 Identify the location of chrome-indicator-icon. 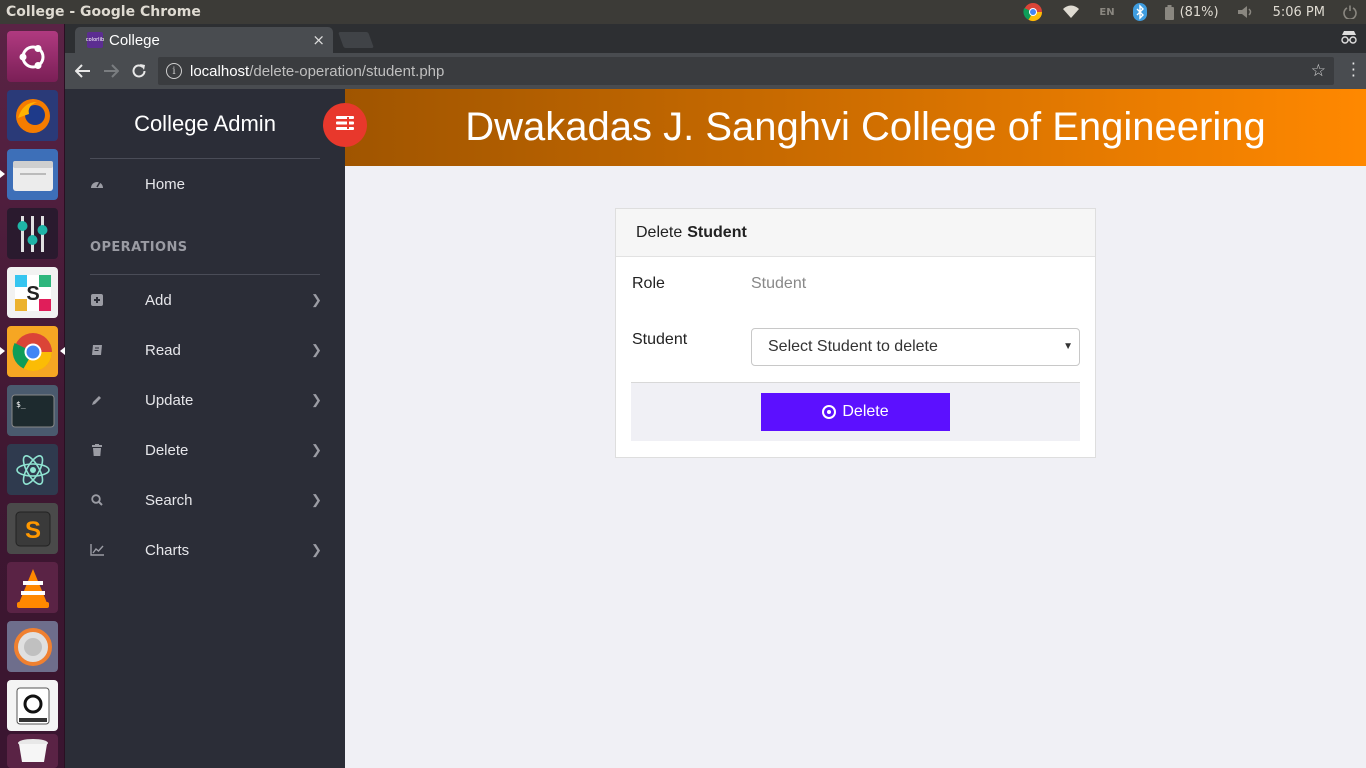
(1033, 12).